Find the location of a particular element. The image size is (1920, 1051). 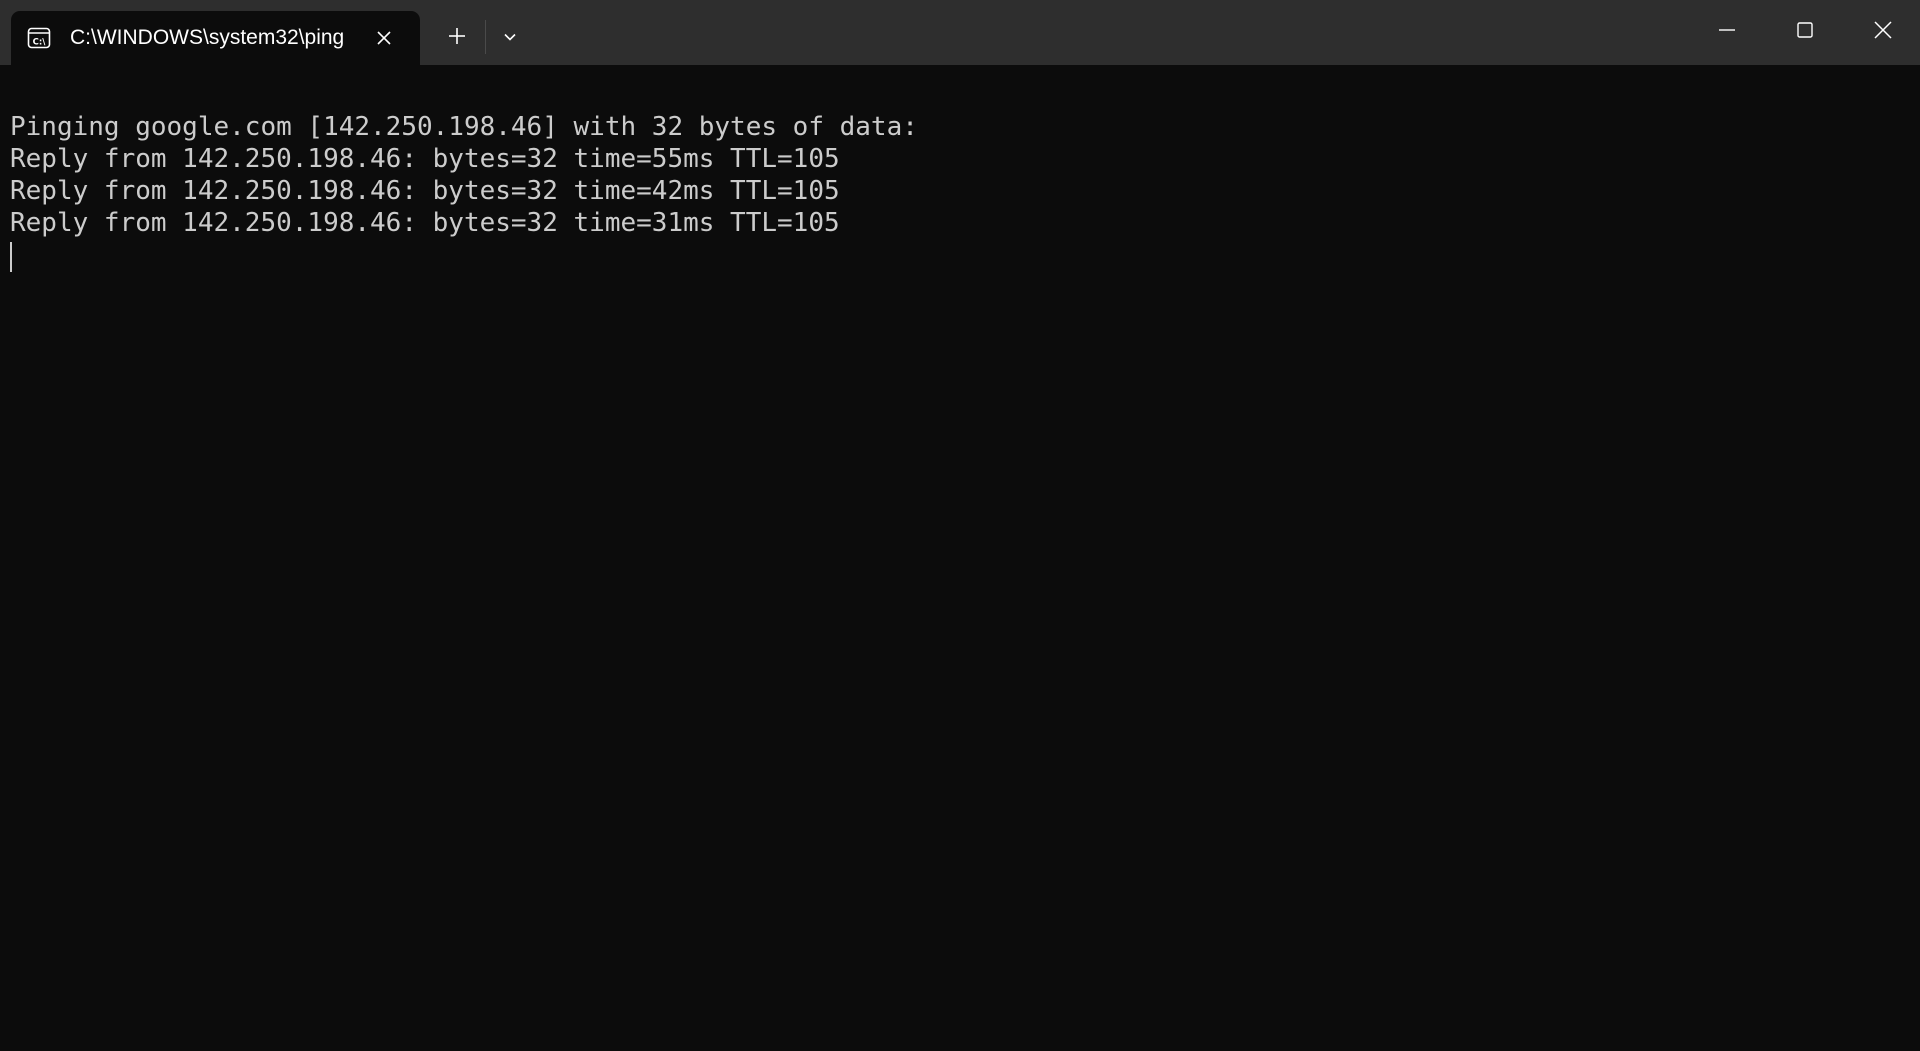

command-prompt-icon: C:\ is located at coordinates (39, 38).